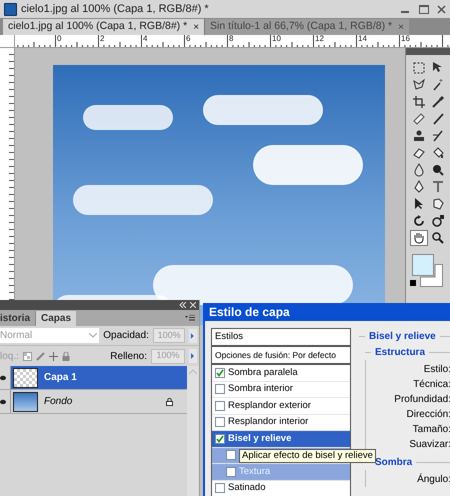 The image size is (450, 496). I want to click on background-swatch, so click(431, 275).